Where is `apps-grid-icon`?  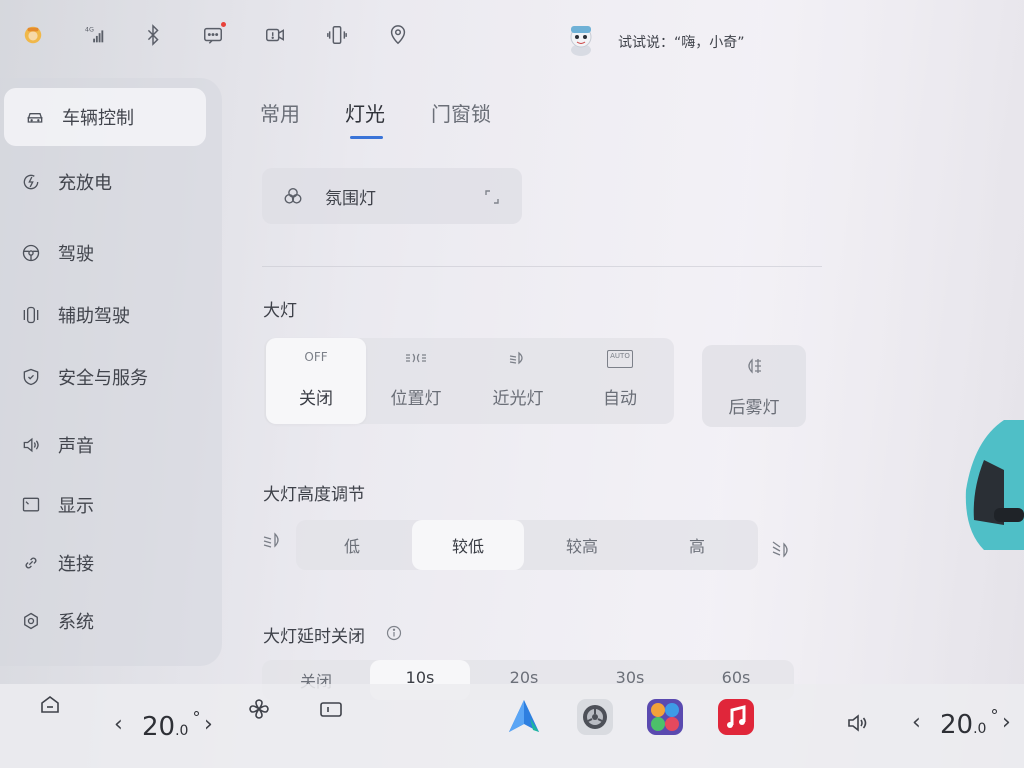
apps-grid-icon is located at coordinates (665, 717).